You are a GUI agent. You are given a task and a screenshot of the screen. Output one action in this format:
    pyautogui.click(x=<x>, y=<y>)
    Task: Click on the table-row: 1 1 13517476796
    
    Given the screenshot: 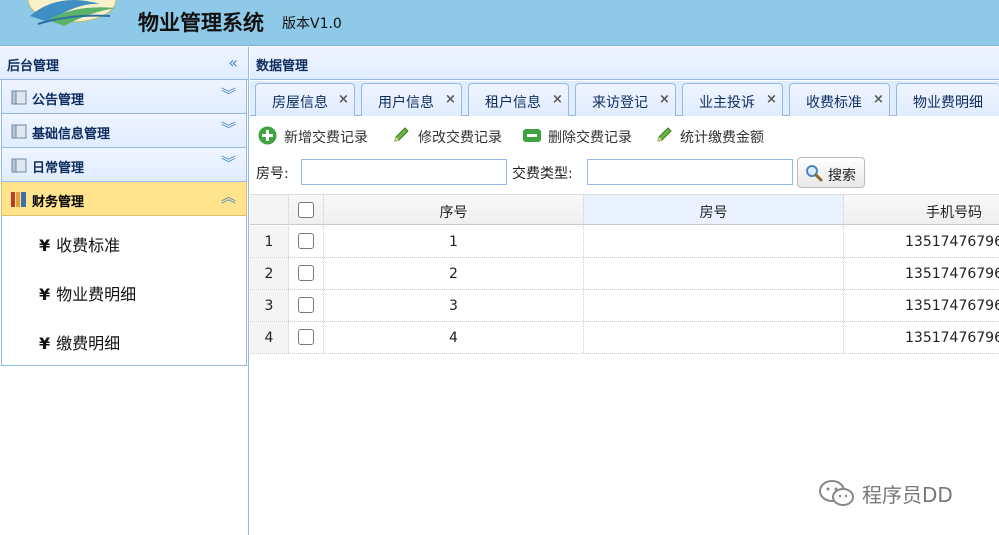 What is the action you would take?
    pyautogui.click(x=624, y=242)
    